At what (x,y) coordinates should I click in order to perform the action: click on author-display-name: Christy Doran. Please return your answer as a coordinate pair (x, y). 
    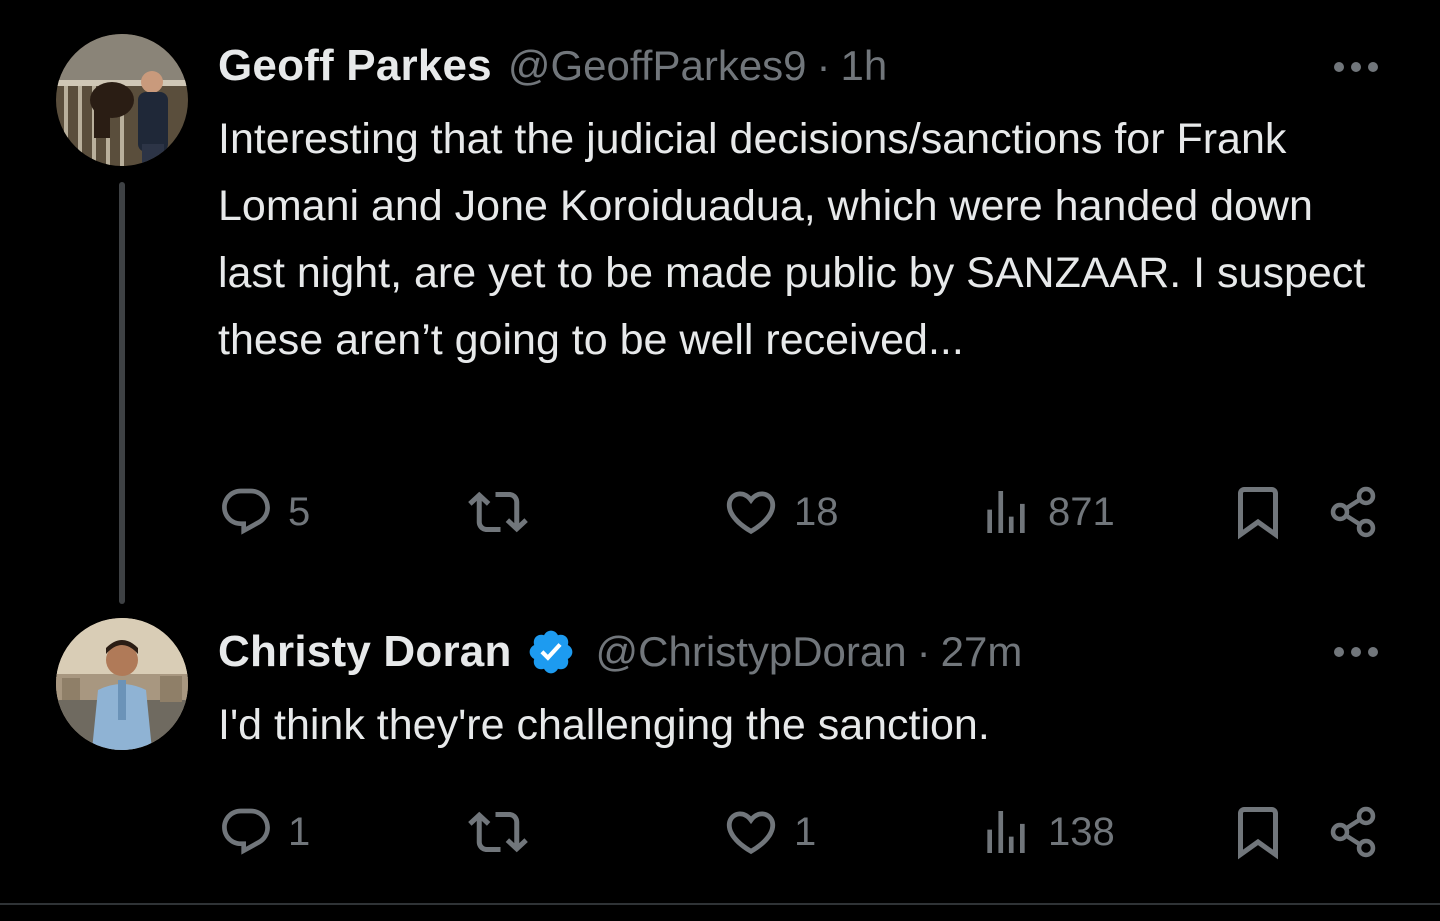
    Looking at the image, I should click on (365, 652).